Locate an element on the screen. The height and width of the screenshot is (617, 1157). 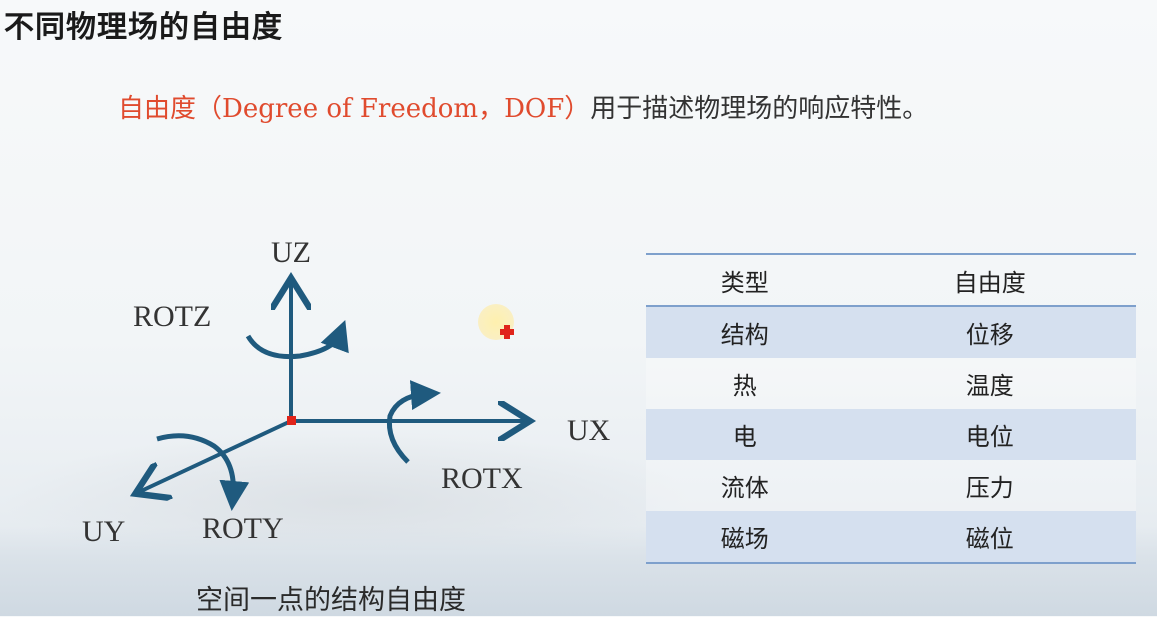
roty-label: ROTY is located at coordinates (243, 528).